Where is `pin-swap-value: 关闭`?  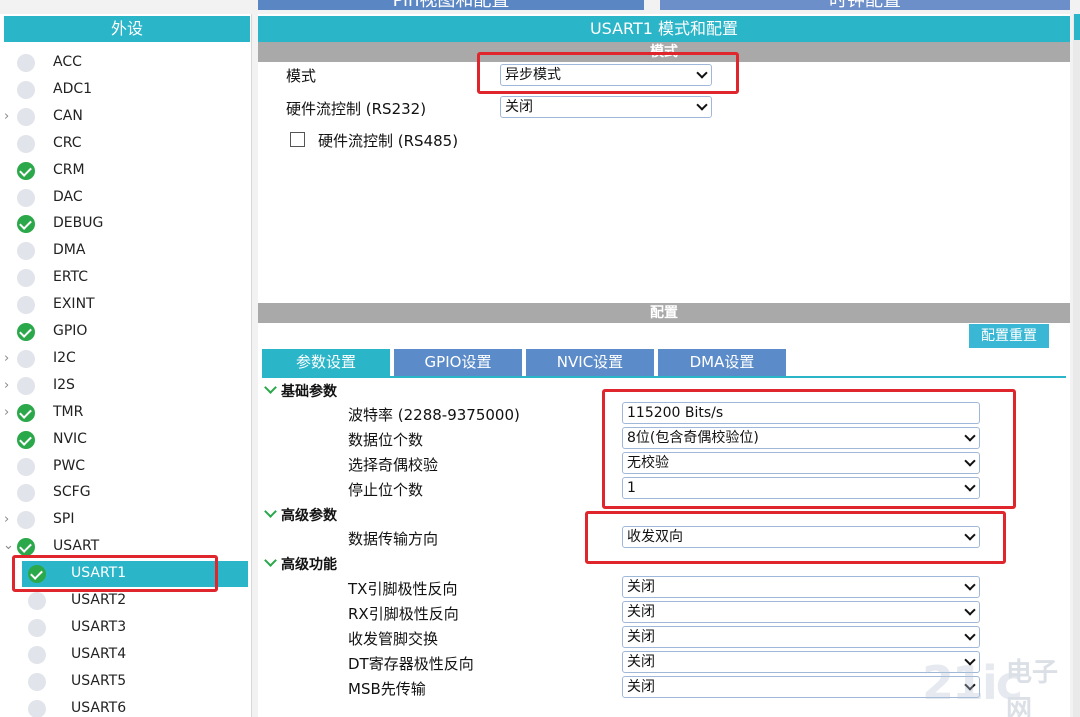 pin-swap-value: 关闭 is located at coordinates (641, 637).